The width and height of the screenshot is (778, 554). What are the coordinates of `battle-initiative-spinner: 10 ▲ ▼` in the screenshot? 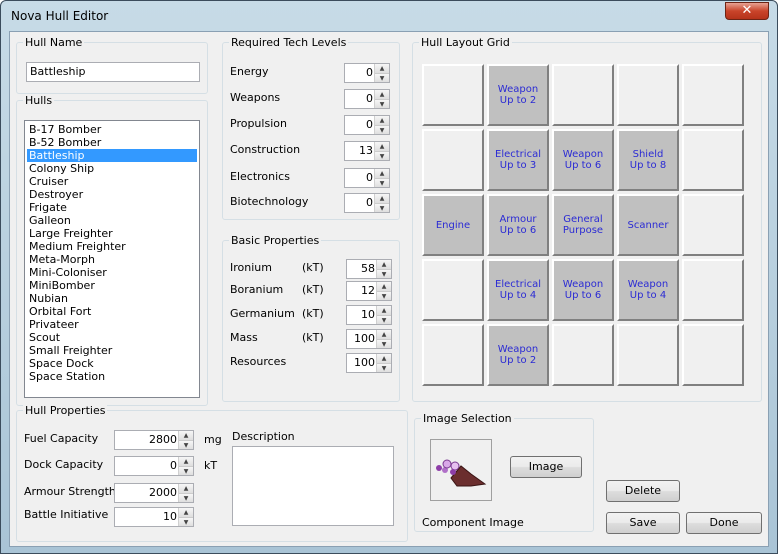 It's located at (154, 517).